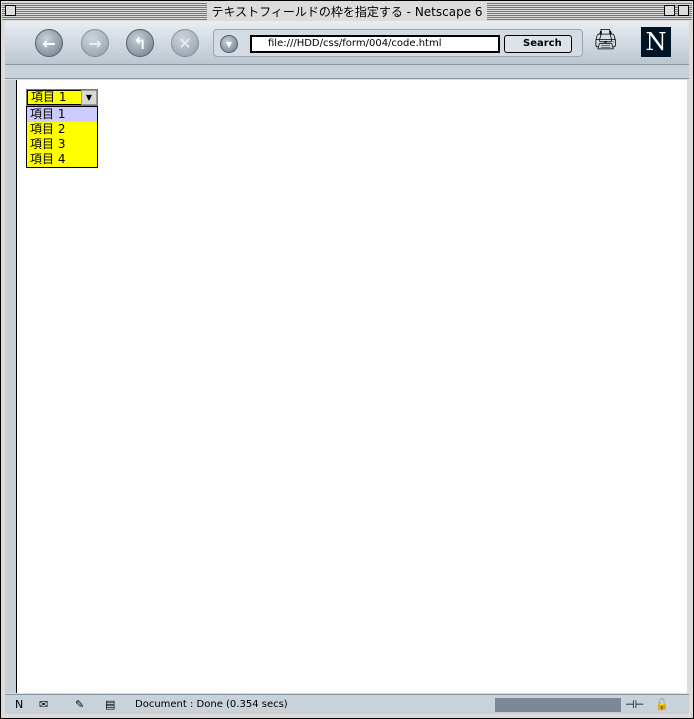 Image resolution: width=694 pixels, height=719 pixels. What do you see at coordinates (558, 705) in the screenshot?
I see `progress-bar` at bounding box center [558, 705].